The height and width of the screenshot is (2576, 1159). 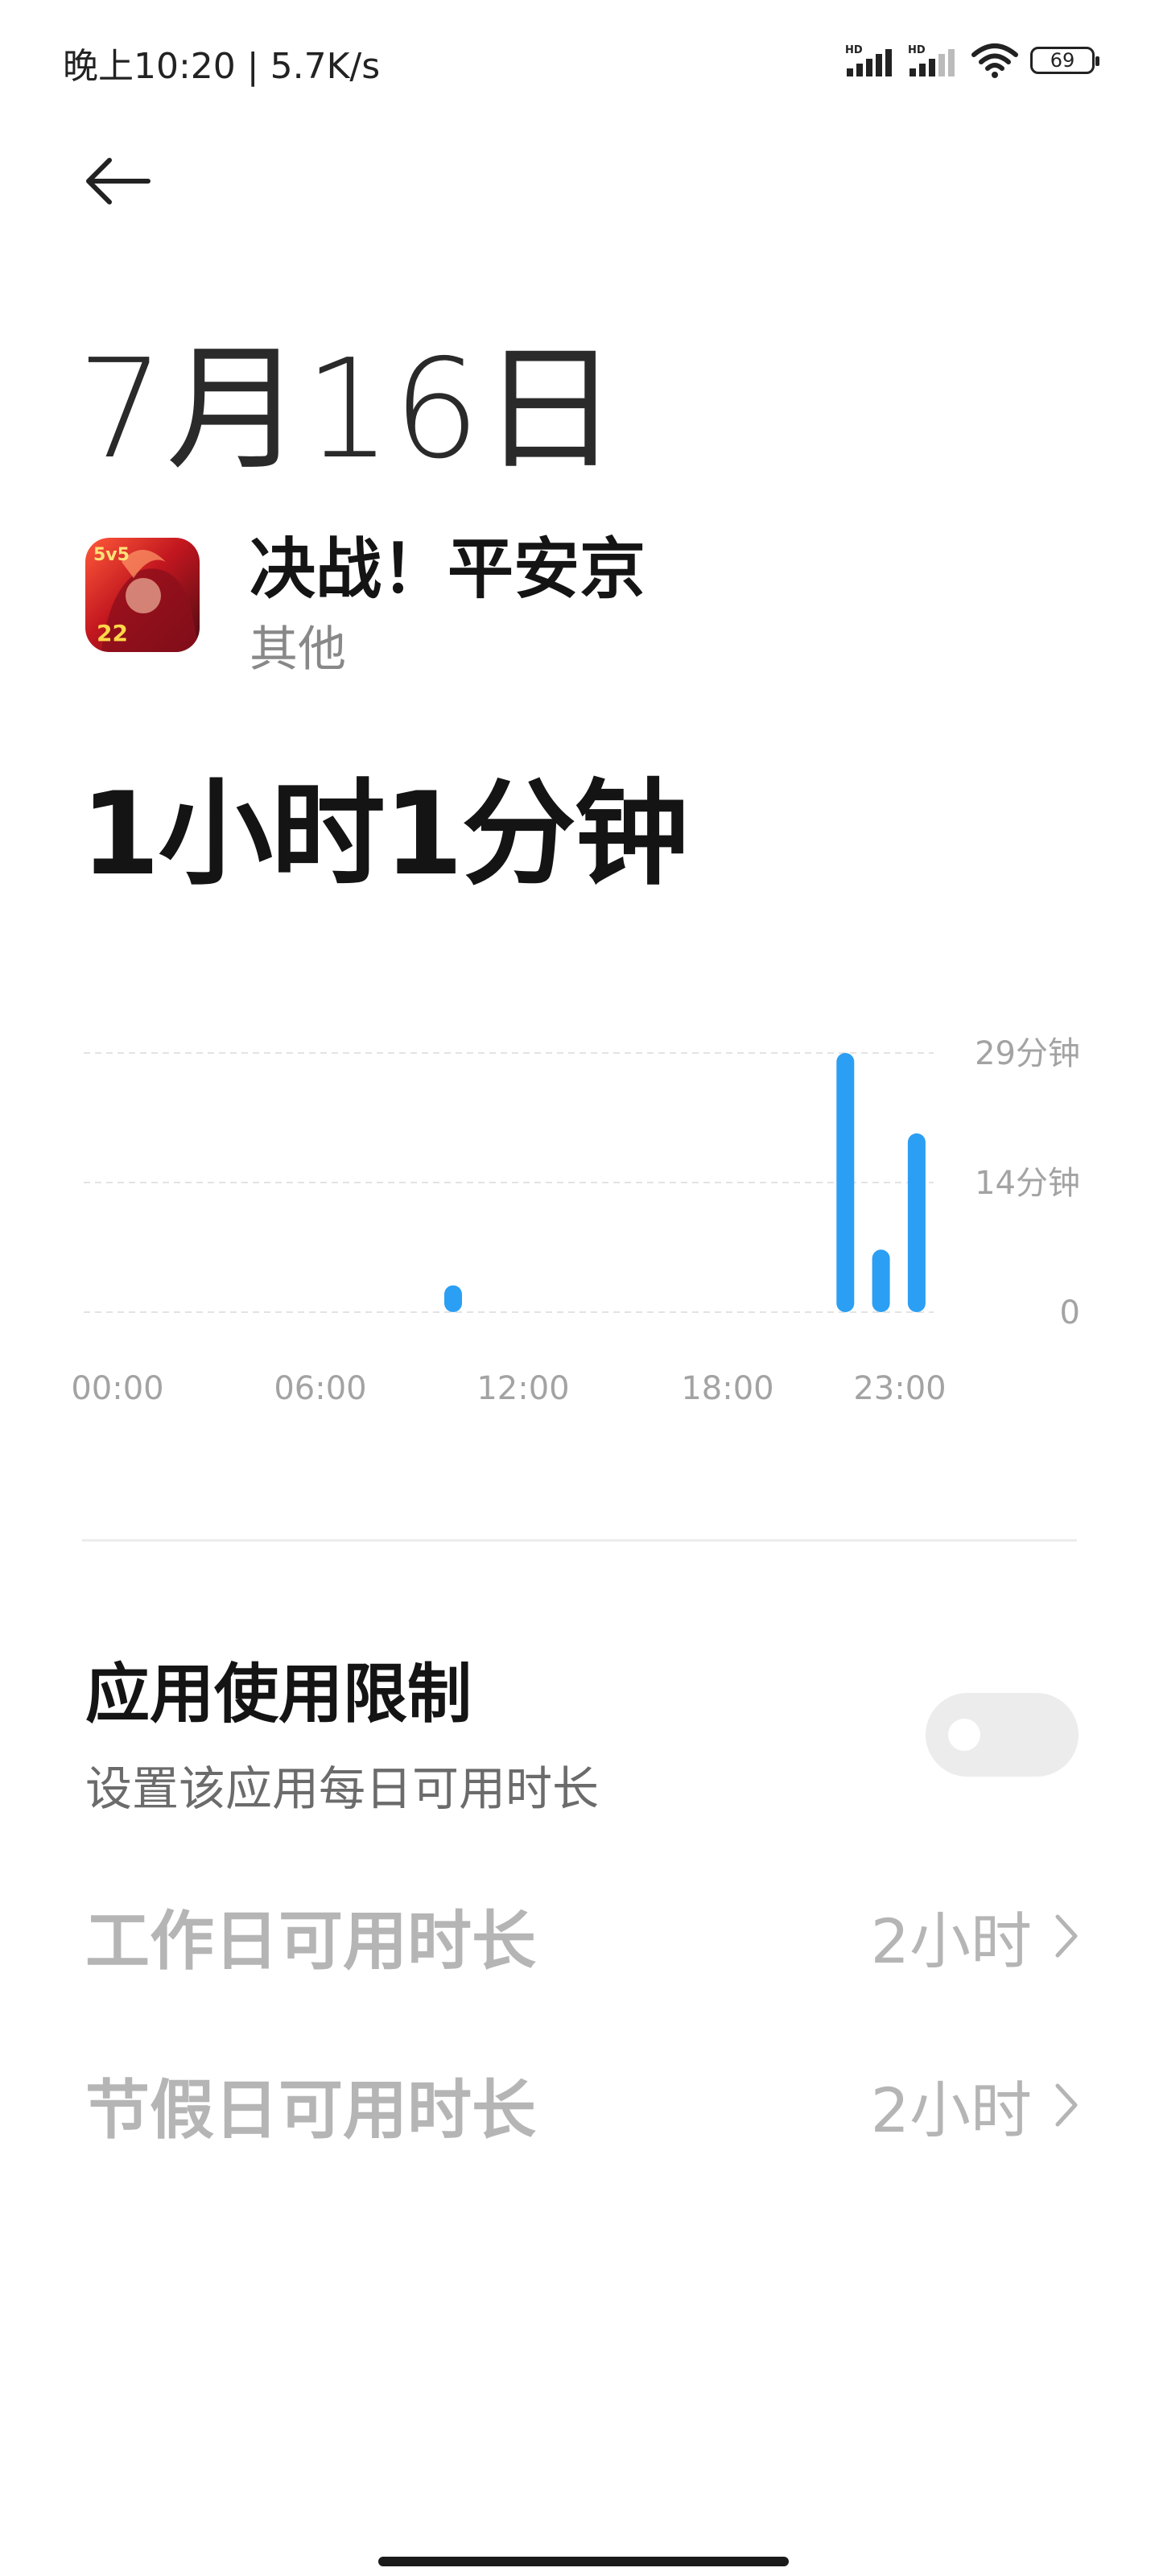 What do you see at coordinates (964, 1735) in the screenshot?
I see `toggle-knob` at bounding box center [964, 1735].